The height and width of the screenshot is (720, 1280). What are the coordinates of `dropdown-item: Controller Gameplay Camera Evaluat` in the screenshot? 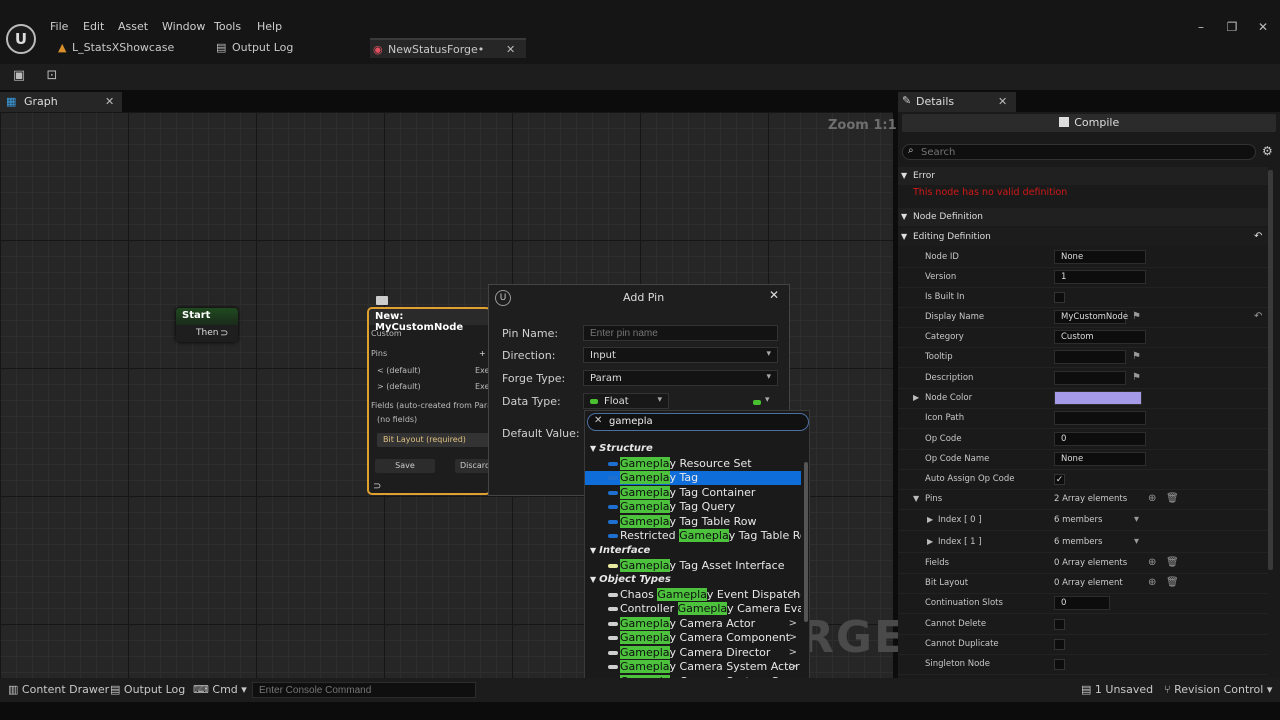 It's located at (693, 609).